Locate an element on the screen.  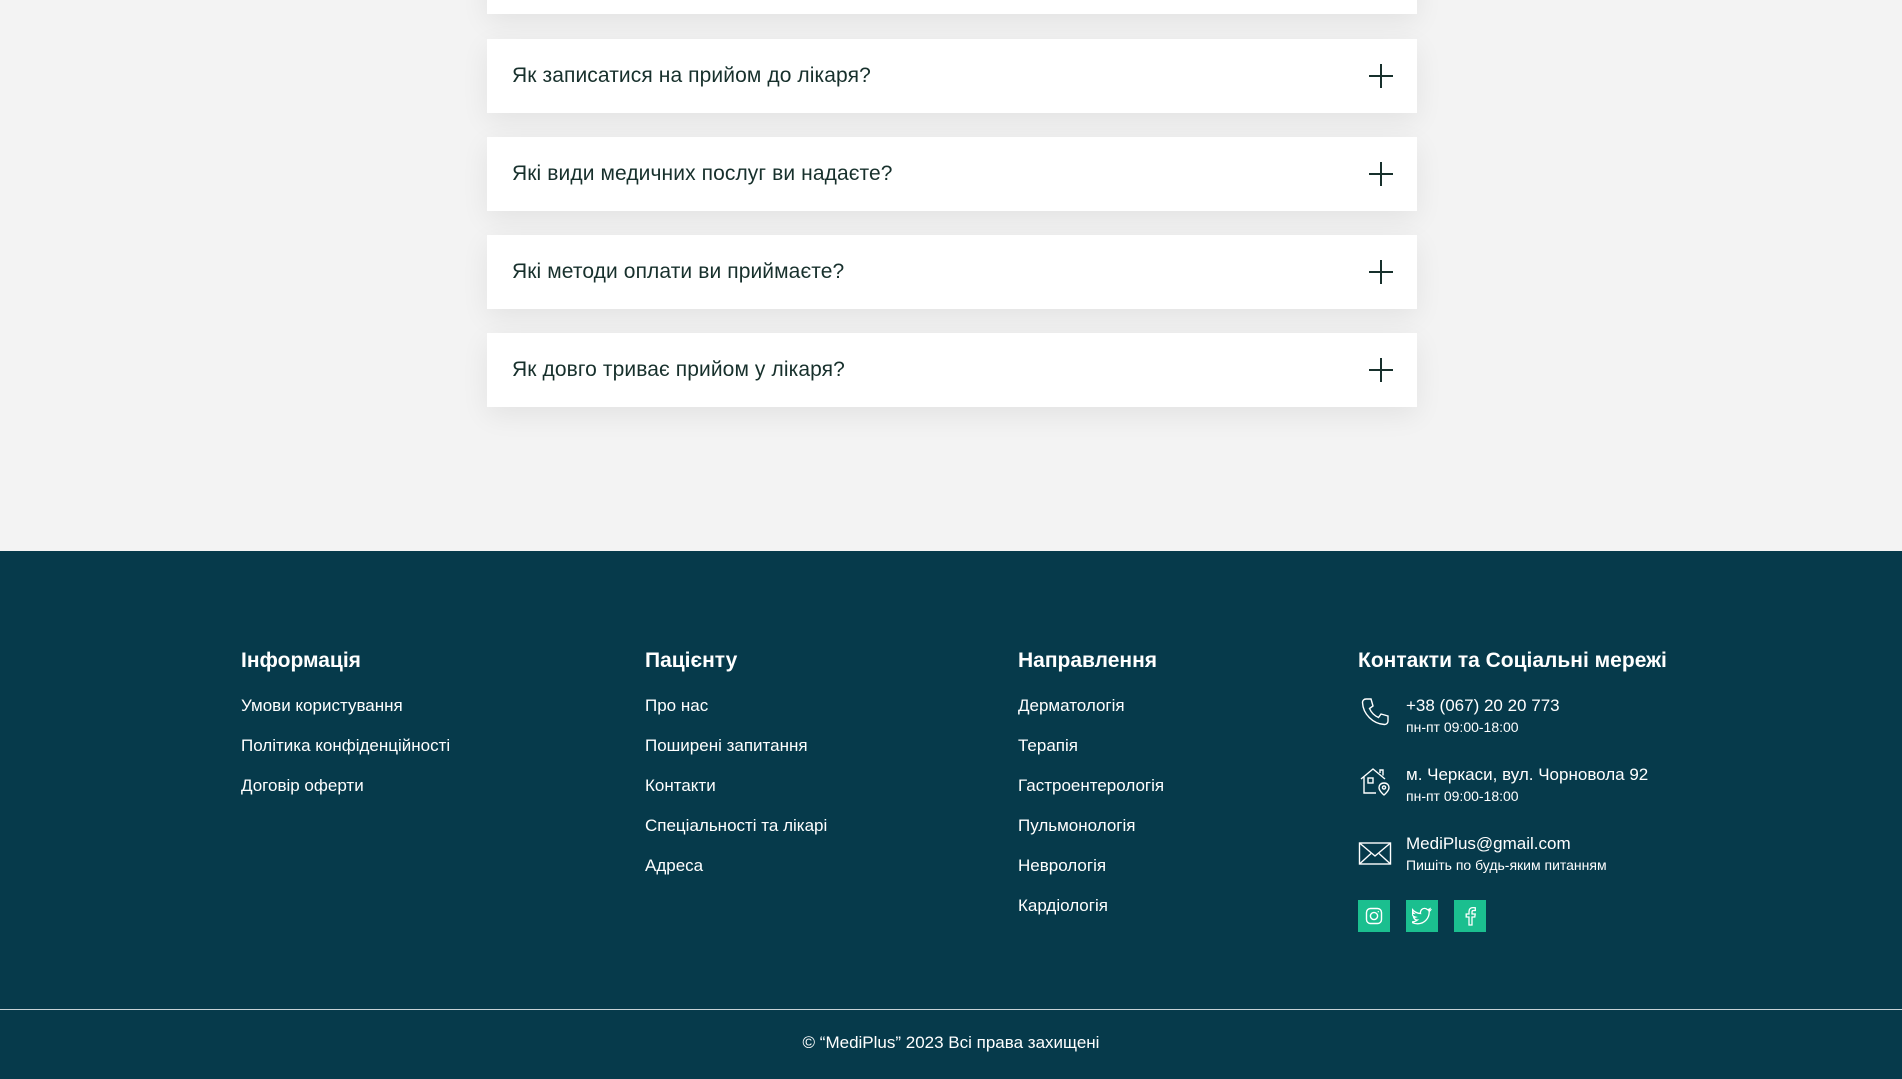
footer-link-pulmonology: Пульмонологія is located at coordinates (1091, 835).